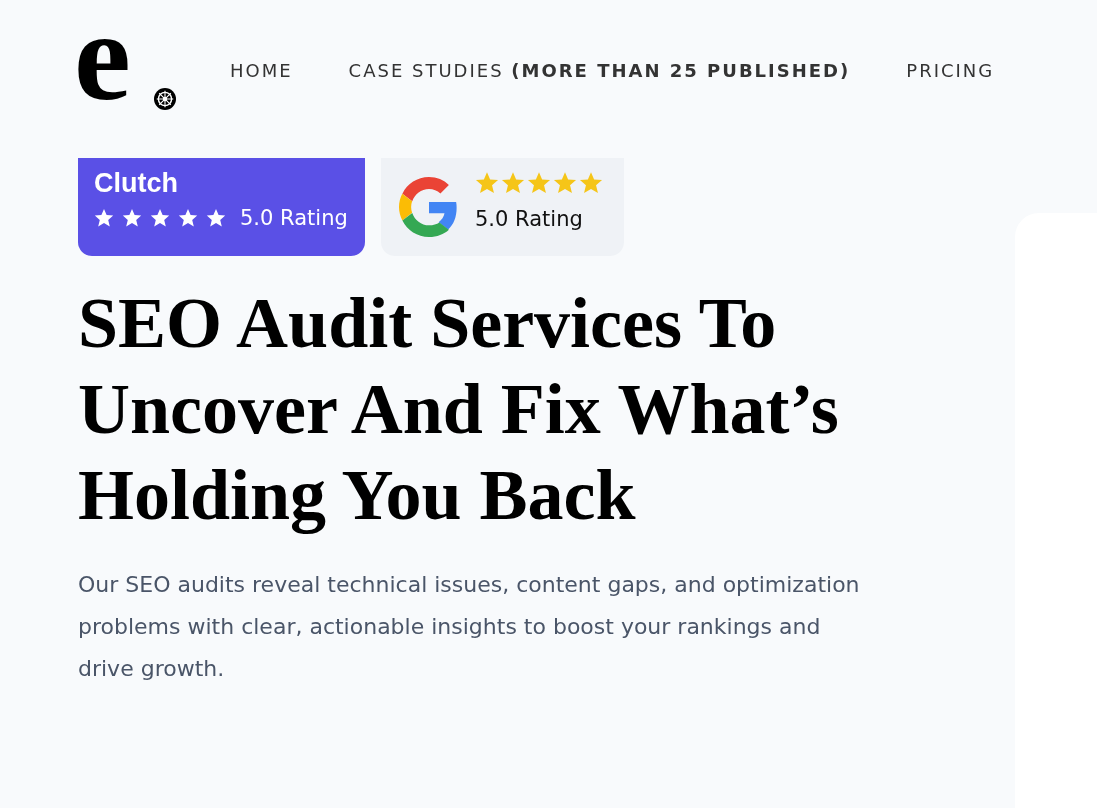  I want to click on brand-name: Clutch, so click(136, 183).